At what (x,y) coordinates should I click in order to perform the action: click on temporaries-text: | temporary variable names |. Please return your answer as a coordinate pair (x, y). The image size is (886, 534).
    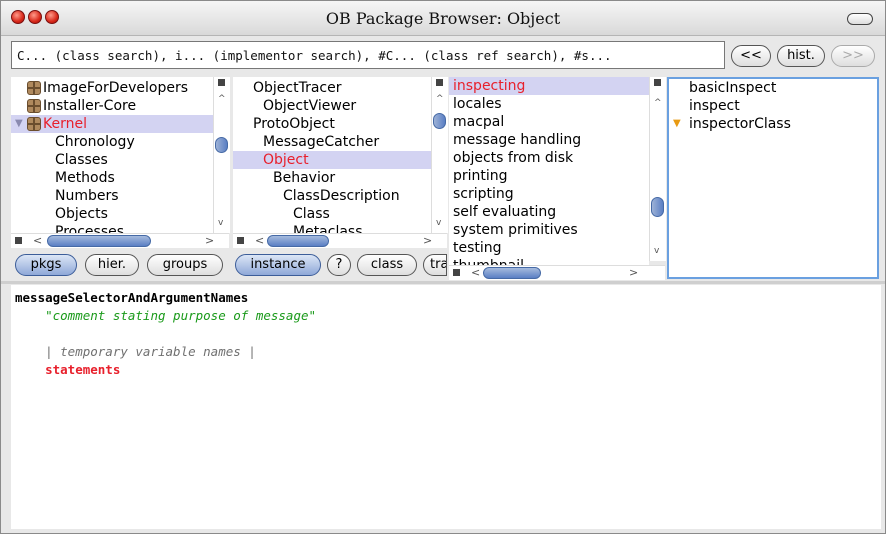
    Looking at the image, I should click on (135, 351).